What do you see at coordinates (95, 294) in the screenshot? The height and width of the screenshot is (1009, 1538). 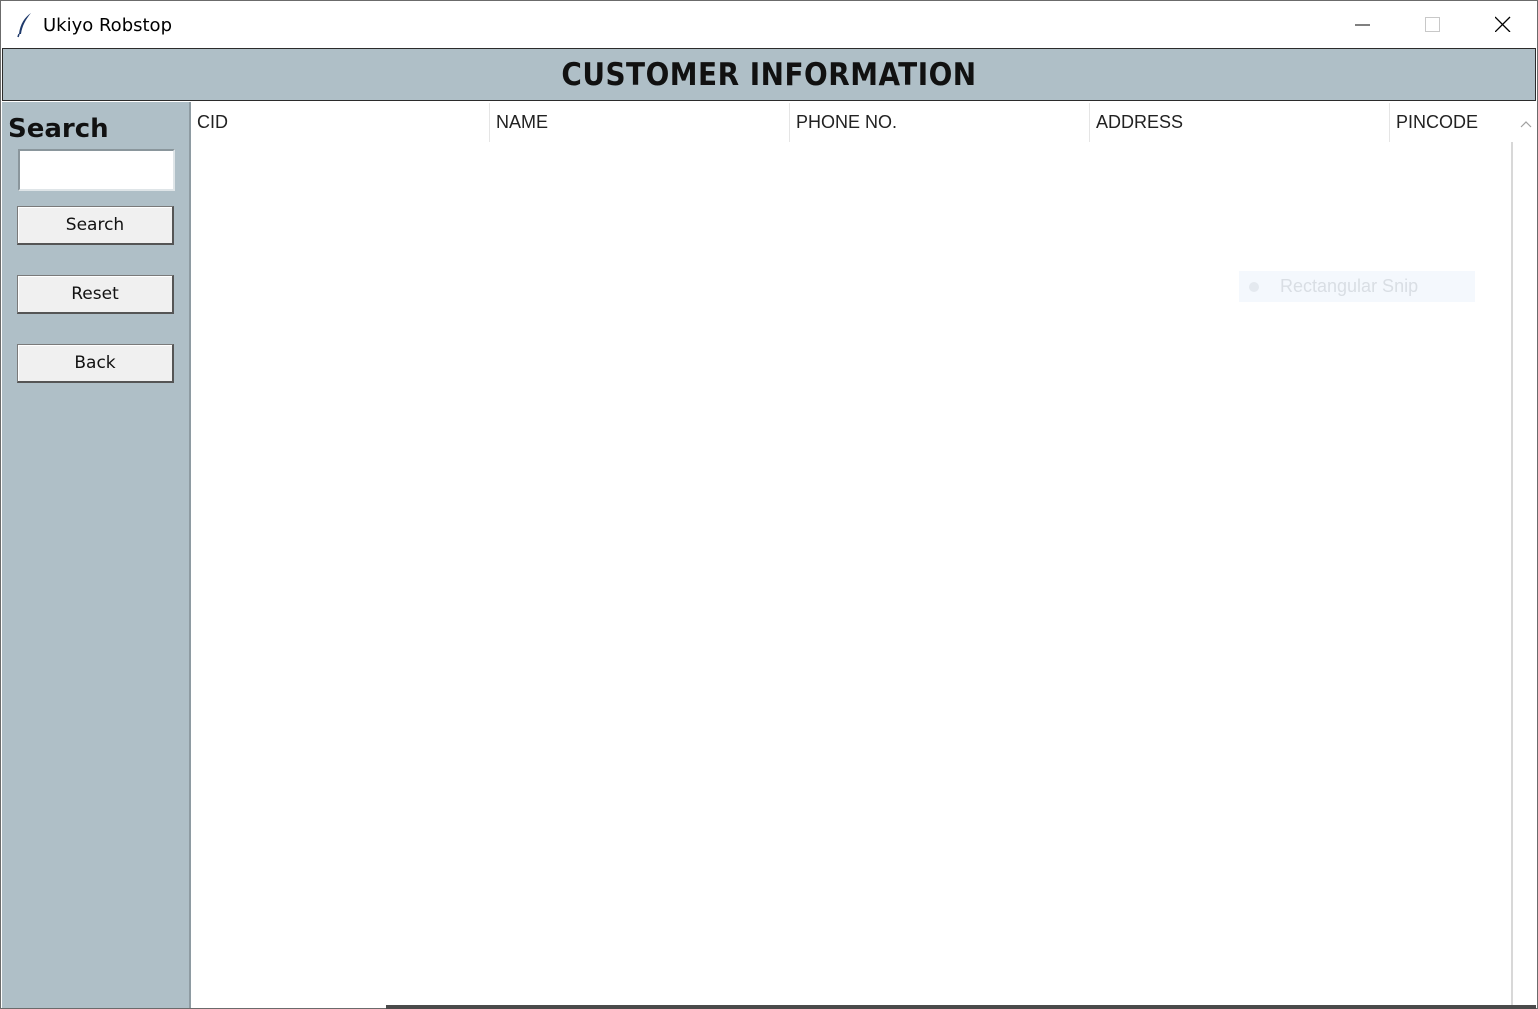 I see `reset-button: Reset` at bounding box center [95, 294].